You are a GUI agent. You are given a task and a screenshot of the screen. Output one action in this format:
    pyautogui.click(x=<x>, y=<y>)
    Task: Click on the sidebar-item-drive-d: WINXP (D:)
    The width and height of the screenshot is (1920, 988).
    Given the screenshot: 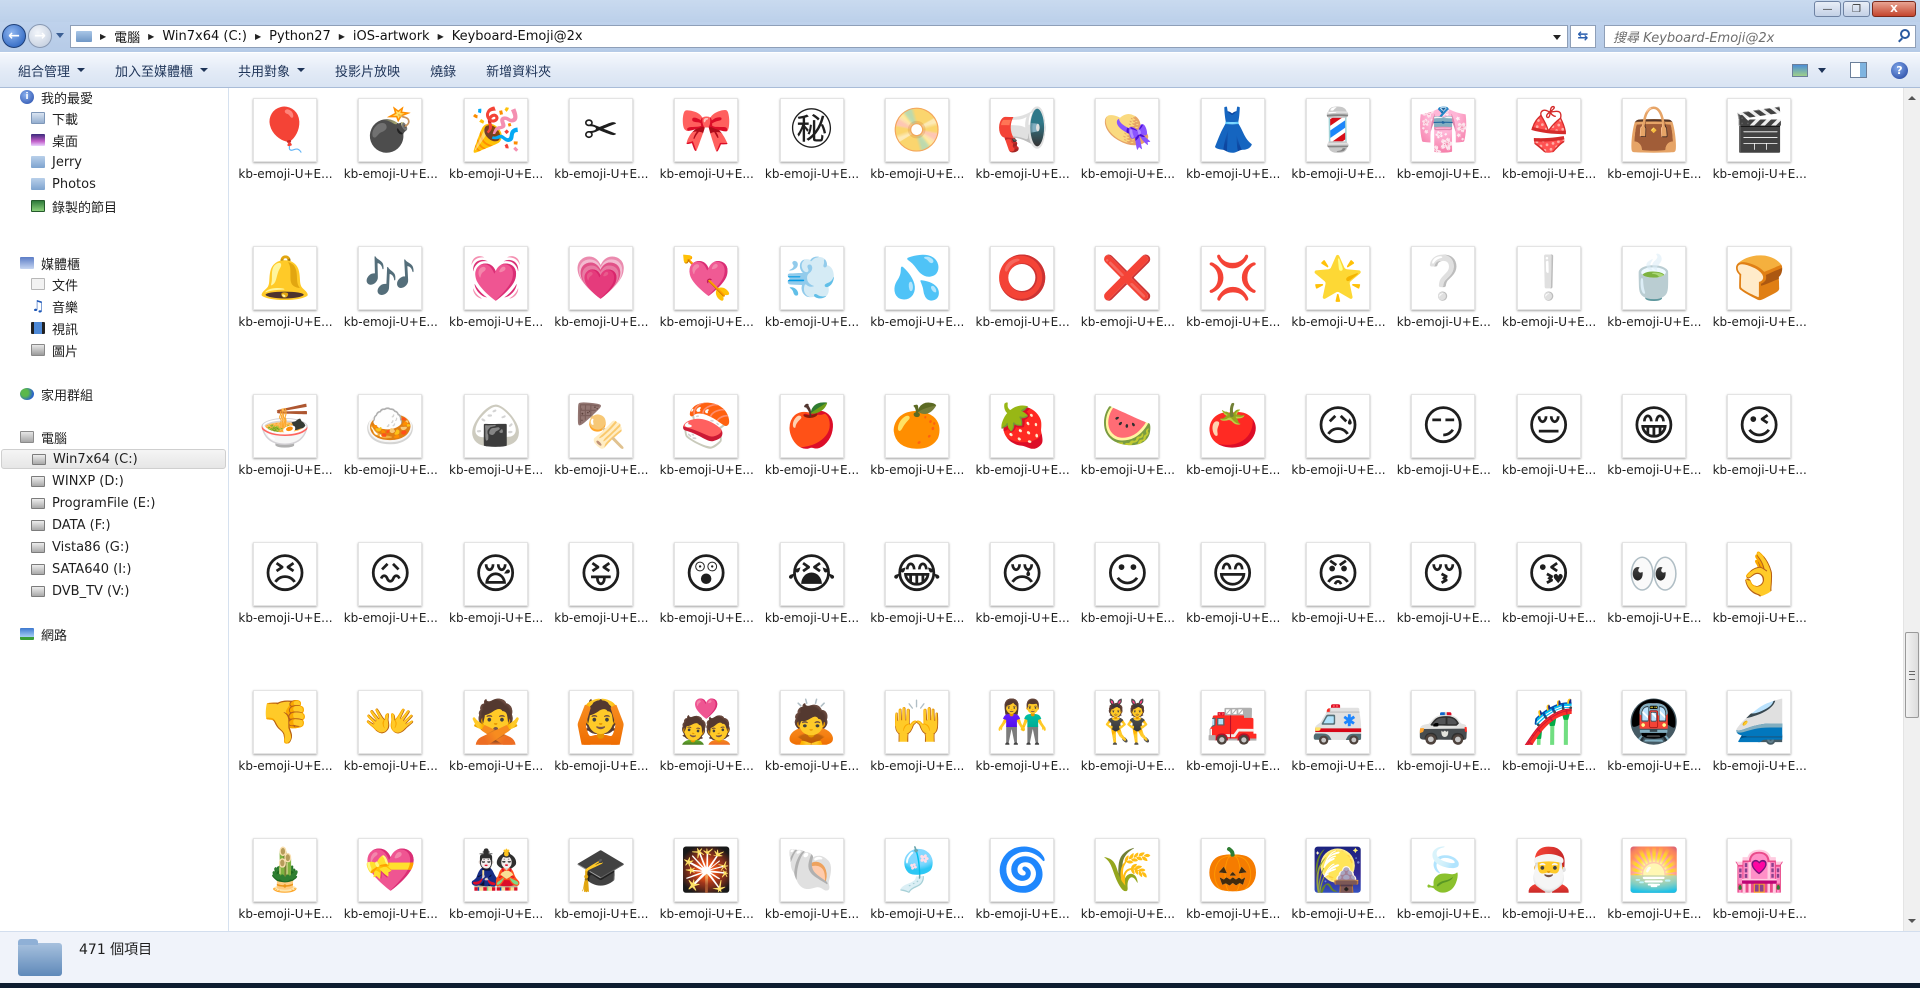 What is the action you would take?
    pyautogui.click(x=113, y=481)
    